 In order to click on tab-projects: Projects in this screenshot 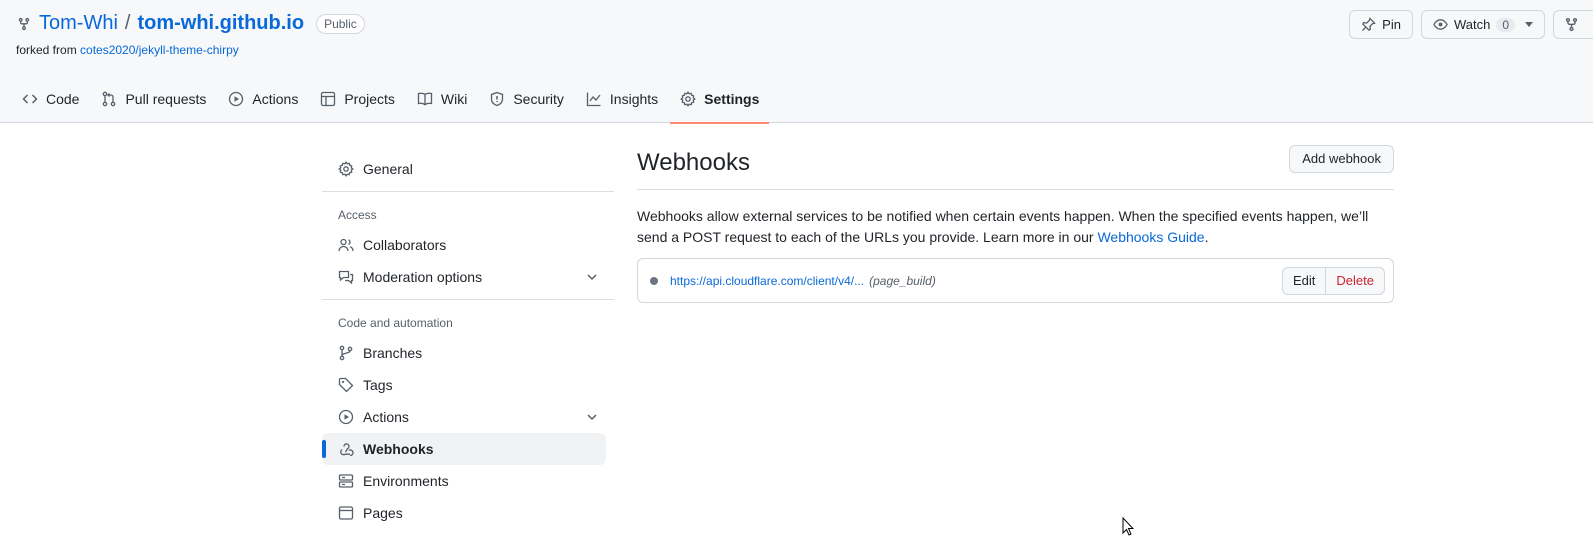, I will do `click(357, 99)`.